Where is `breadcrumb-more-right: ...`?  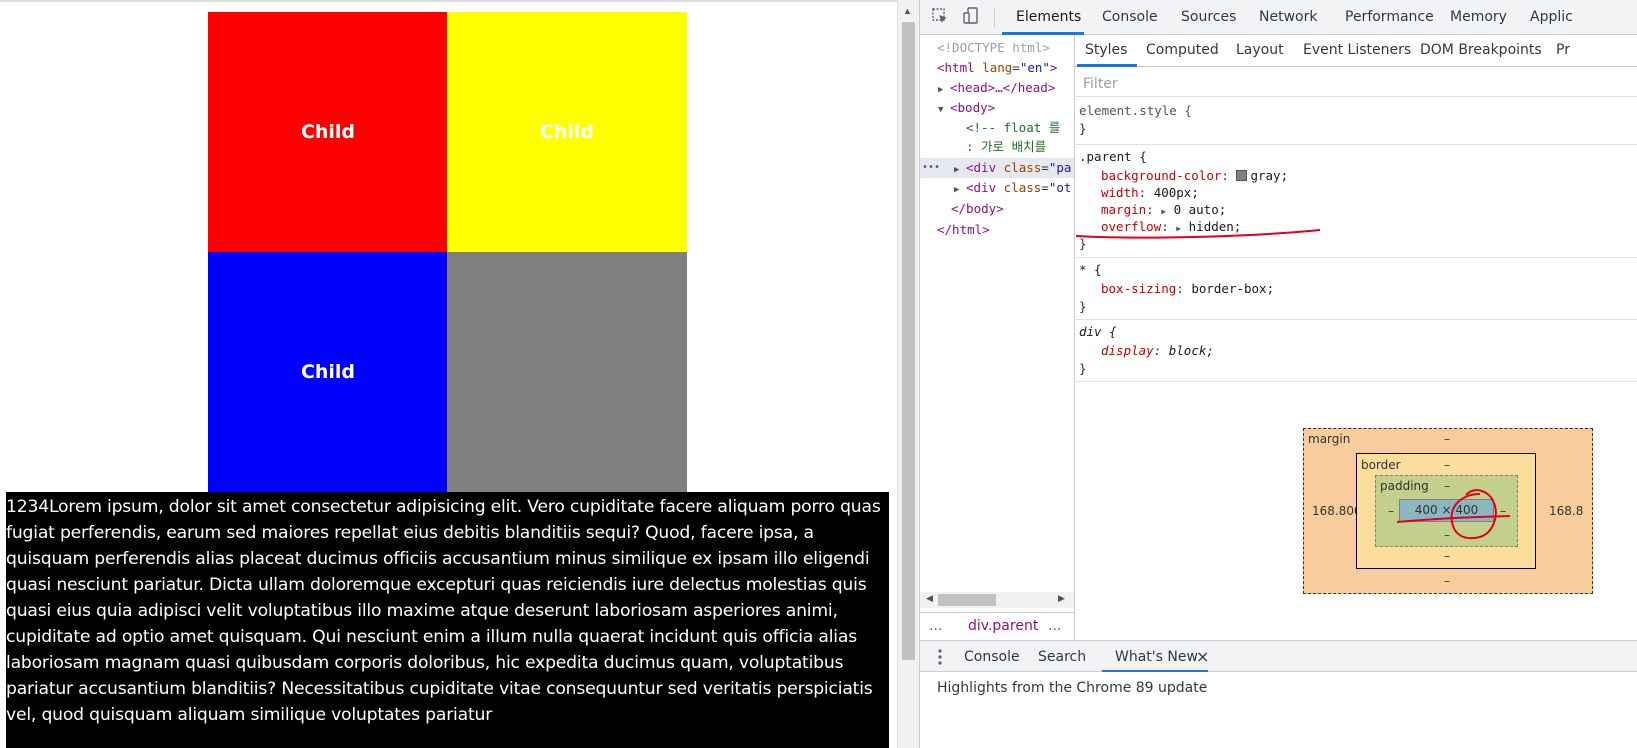 breadcrumb-more-right: ... is located at coordinates (1054, 626).